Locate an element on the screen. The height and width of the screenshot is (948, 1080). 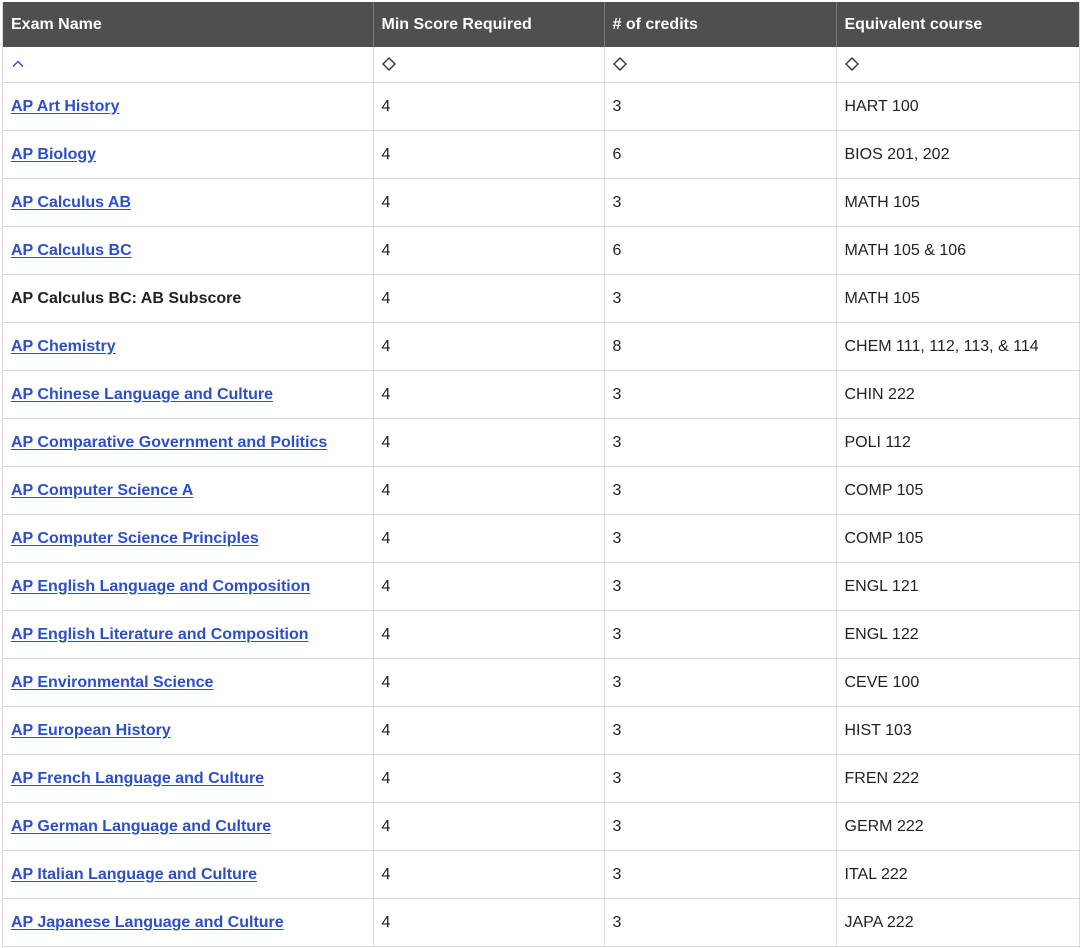
exam-name-cell: AP Computer Science A is located at coordinates (188, 490).